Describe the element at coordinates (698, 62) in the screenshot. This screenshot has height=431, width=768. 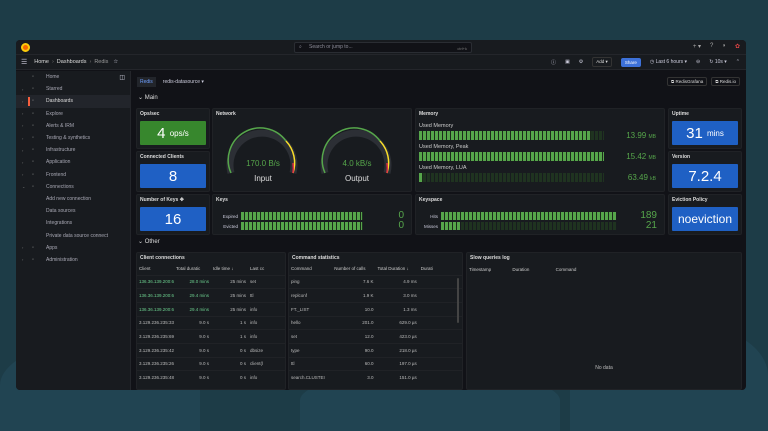
I see `zoom-out-icon: ⊖` at that location.